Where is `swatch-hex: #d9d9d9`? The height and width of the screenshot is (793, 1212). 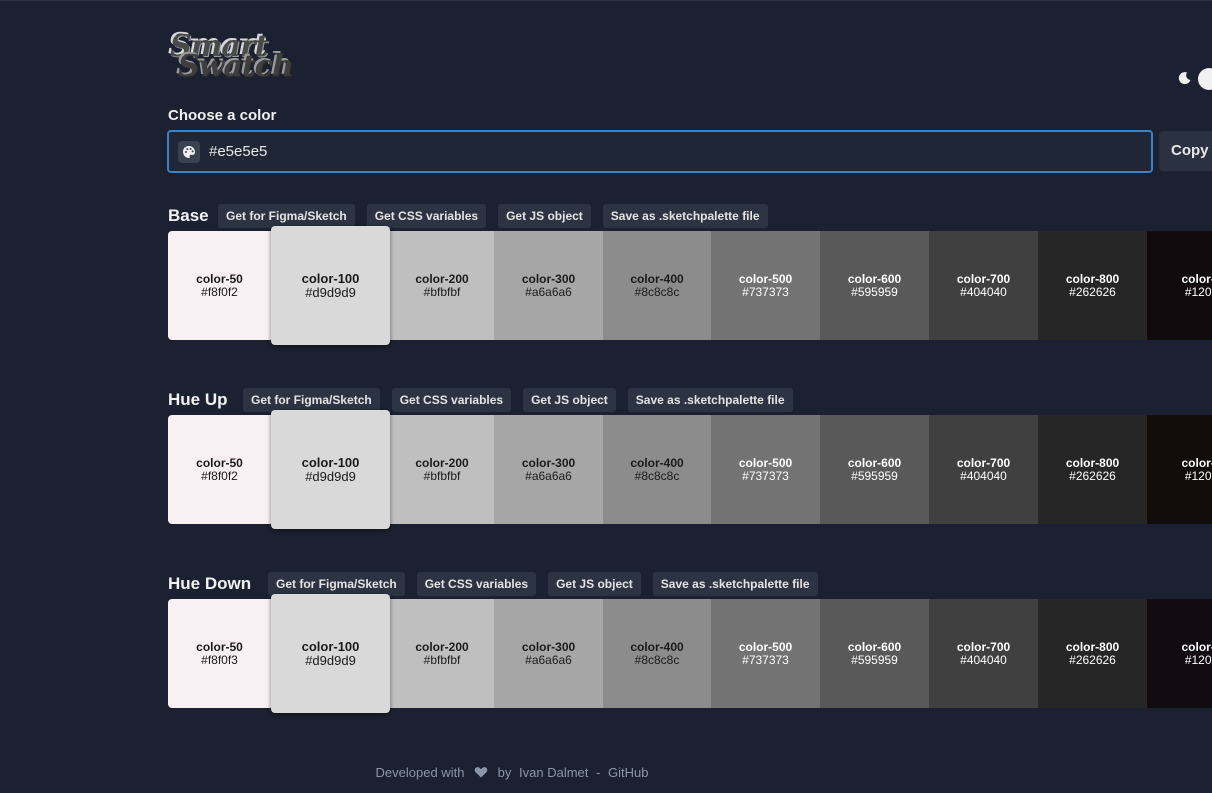 swatch-hex: #d9d9d9 is located at coordinates (330, 476).